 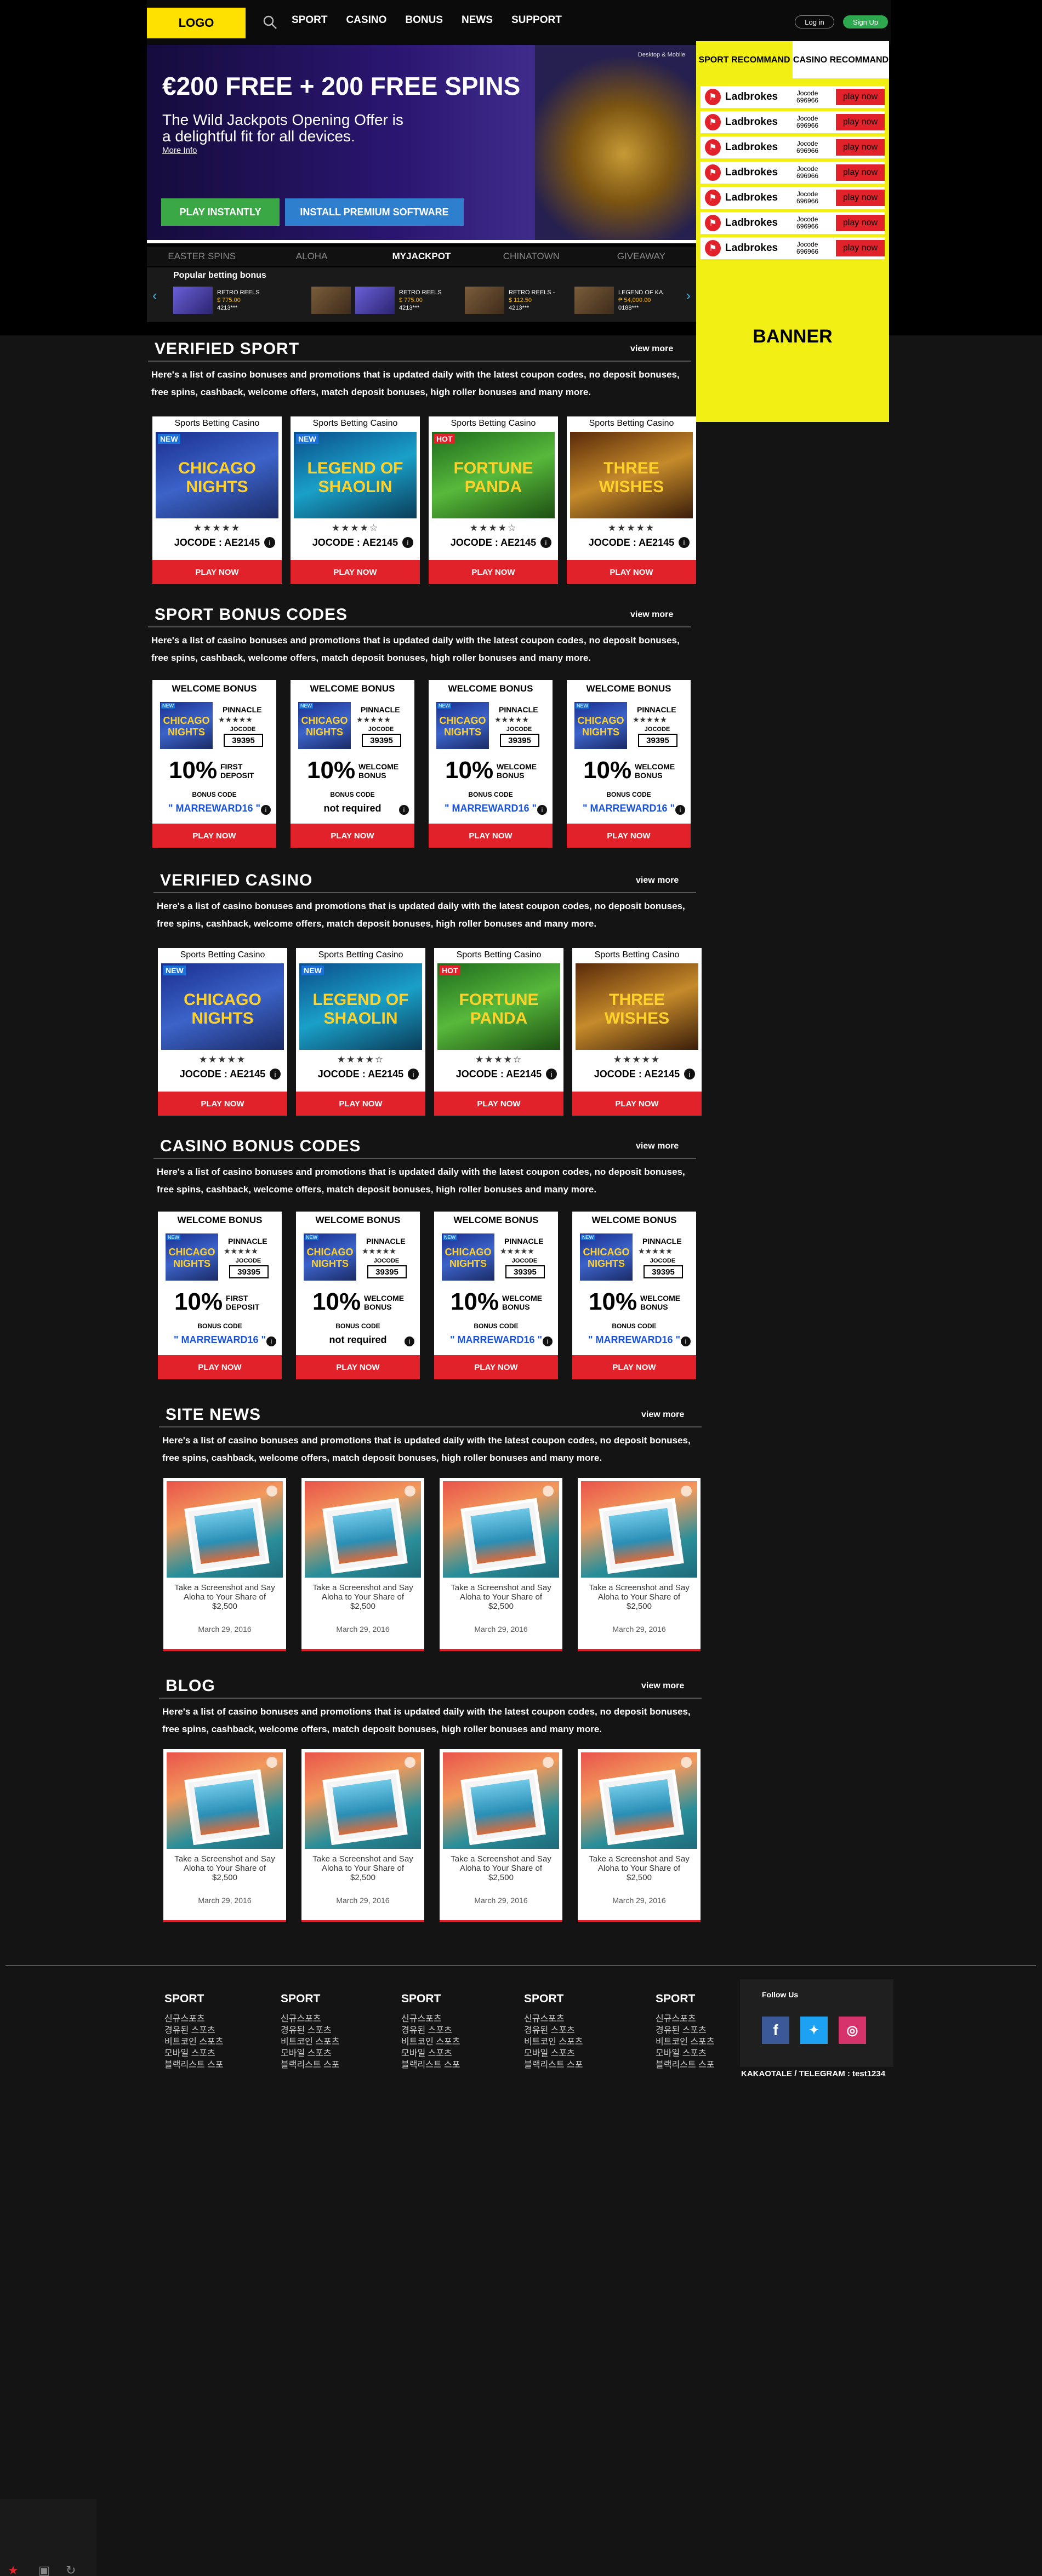 What do you see at coordinates (814, 22) in the screenshot?
I see `login-button: Log in` at bounding box center [814, 22].